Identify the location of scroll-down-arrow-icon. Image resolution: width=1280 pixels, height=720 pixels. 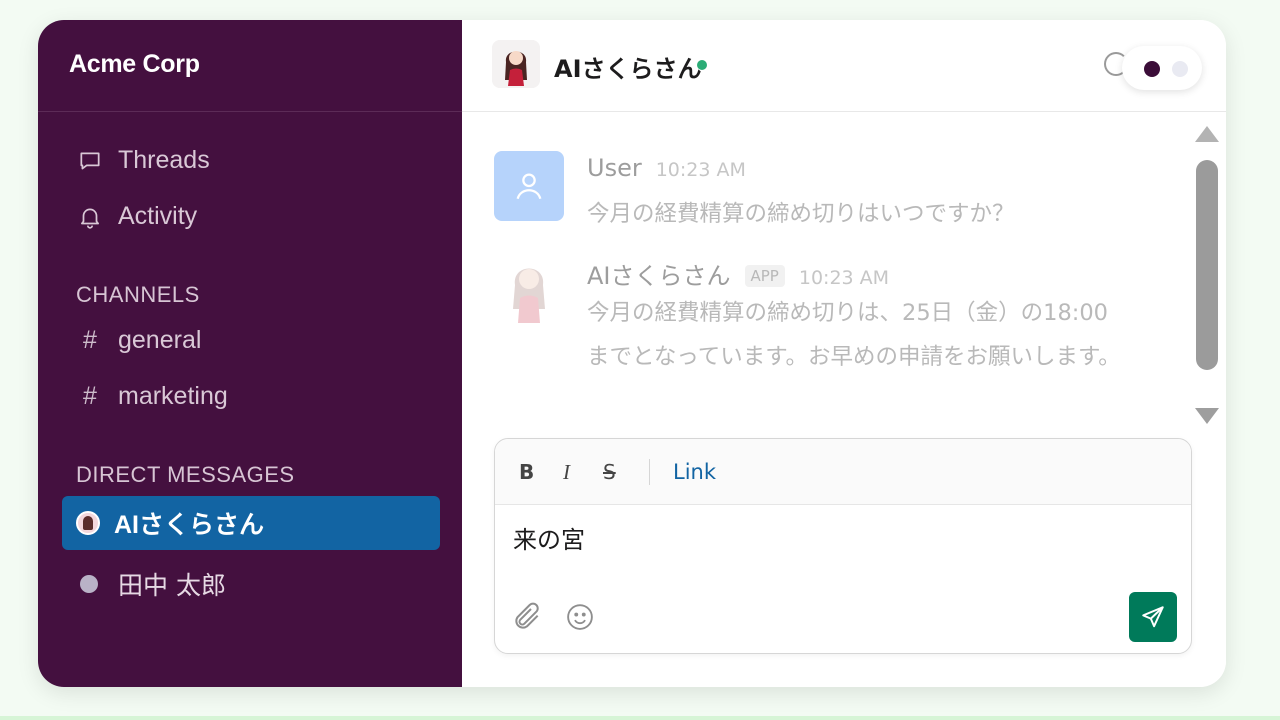
(1207, 416).